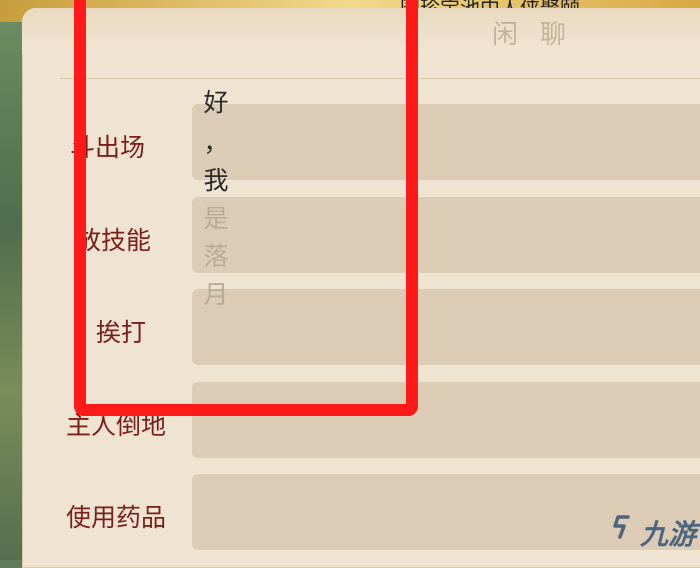 This screenshot has width=700, height=568. Describe the element at coordinates (540, 35) in the screenshot. I see `panel-title: 闲聊` at that location.